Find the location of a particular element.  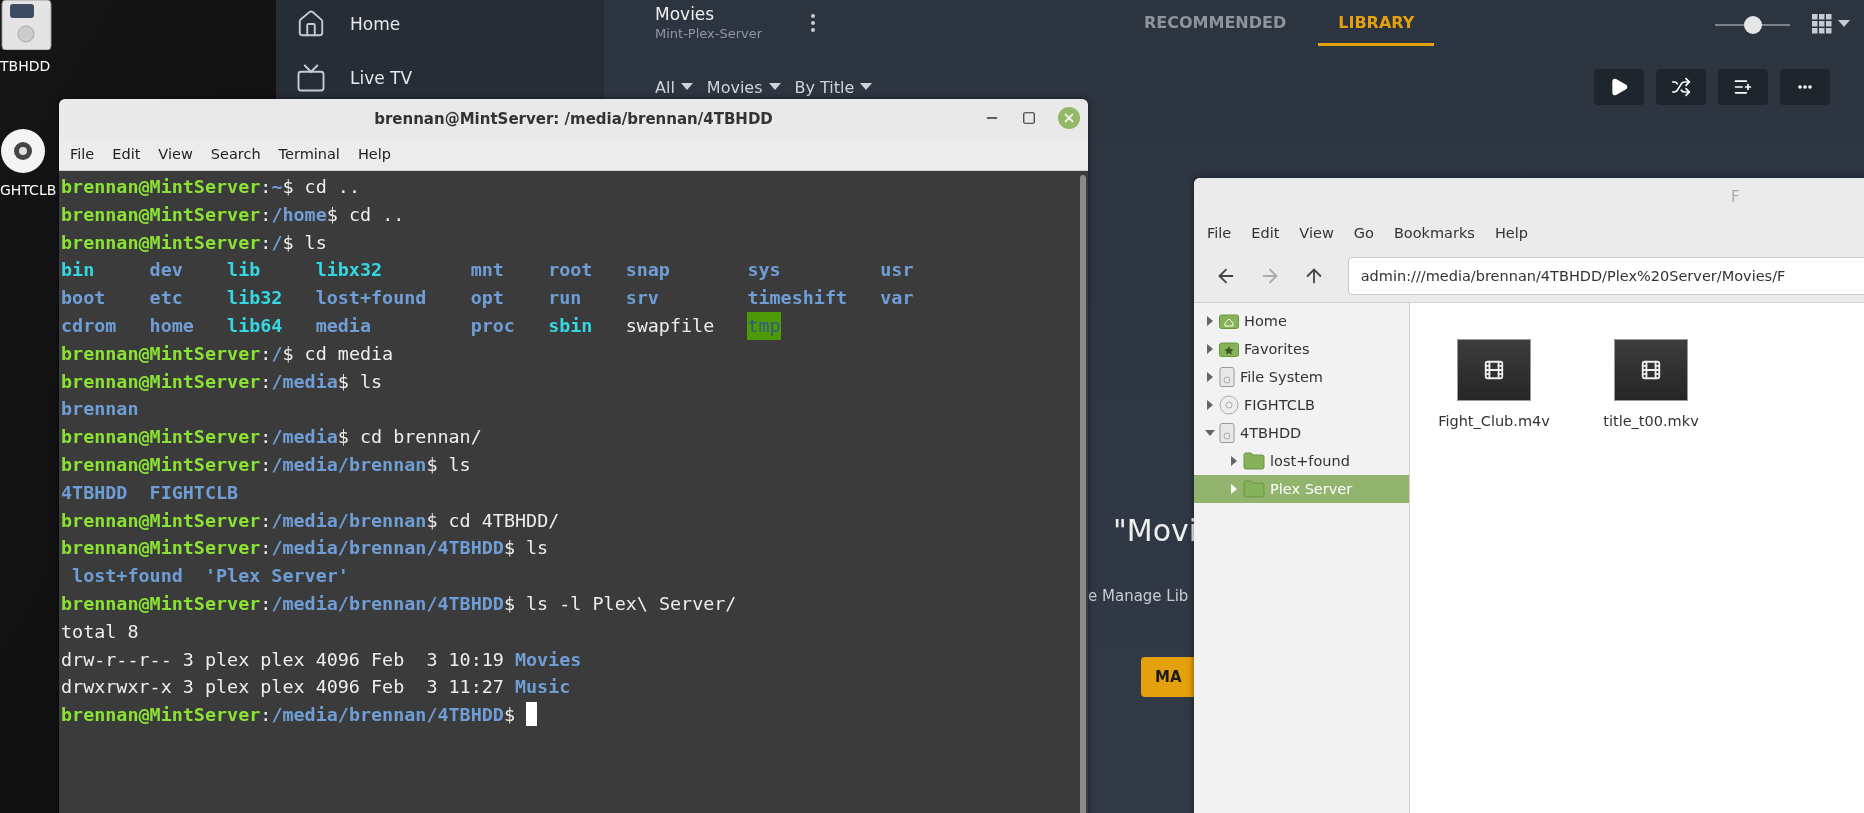

menu-item: Terminal is located at coordinates (309, 154).